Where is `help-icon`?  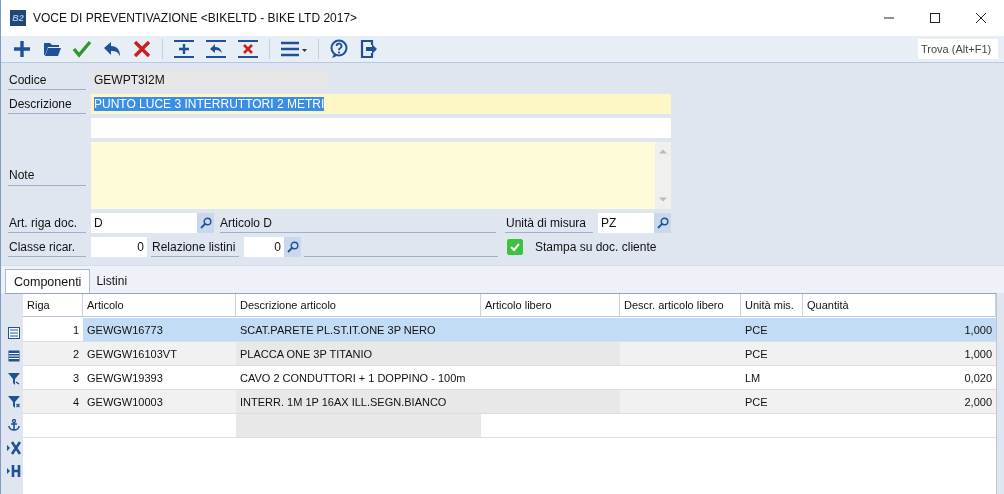 help-icon is located at coordinates (339, 49).